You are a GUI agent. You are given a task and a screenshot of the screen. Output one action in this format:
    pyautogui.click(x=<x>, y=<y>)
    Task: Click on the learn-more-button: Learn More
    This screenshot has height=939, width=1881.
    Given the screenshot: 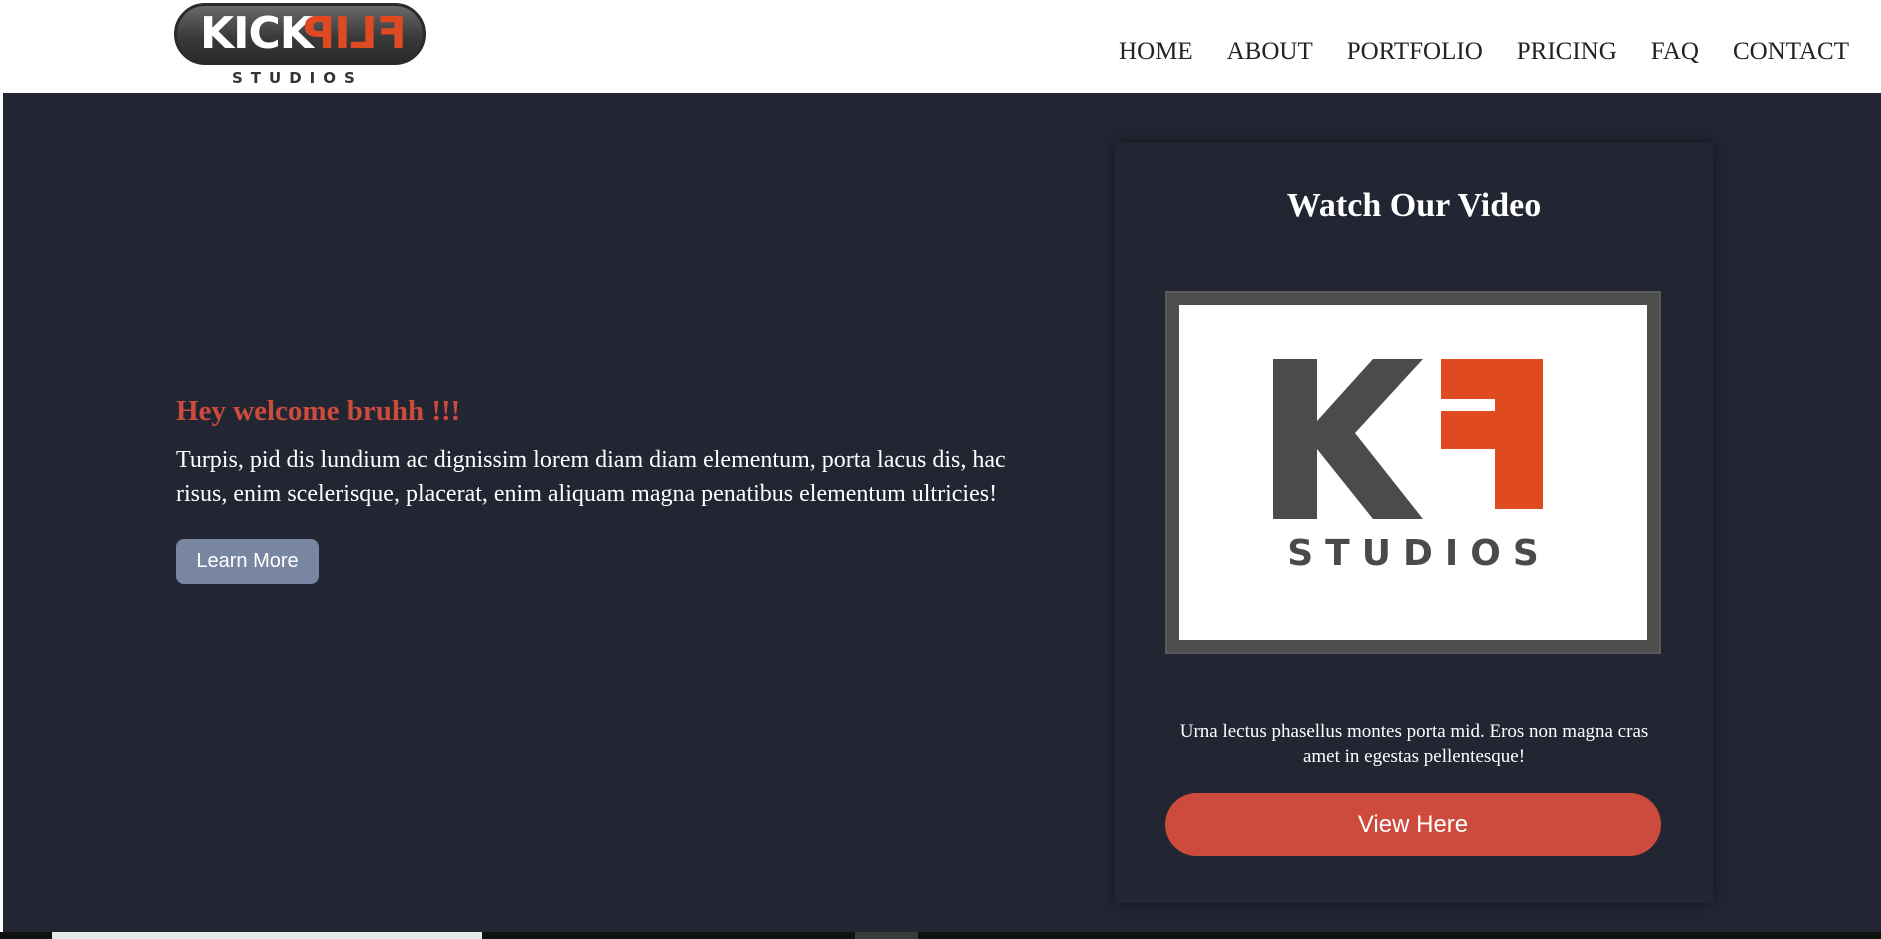 What is the action you would take?
    pyautogui.click(x=247, y=561)
    